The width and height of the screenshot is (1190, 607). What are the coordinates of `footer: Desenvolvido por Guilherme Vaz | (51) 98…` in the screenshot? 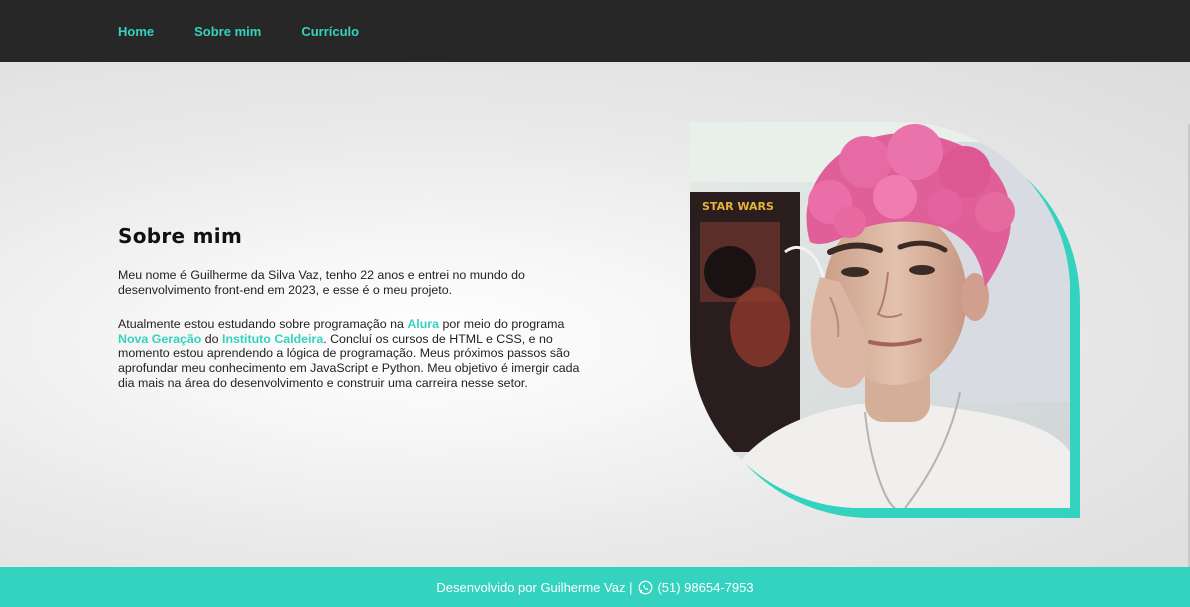 It's located at (595, 587).